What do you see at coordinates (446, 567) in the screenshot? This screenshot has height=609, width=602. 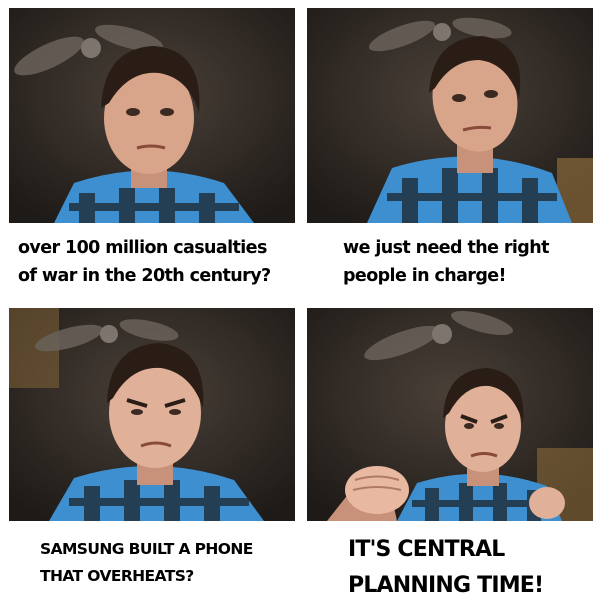 I see `caption-panel-4: IT'S CENTRAL PLANNING TIME!` at bounding box center [446, 567].